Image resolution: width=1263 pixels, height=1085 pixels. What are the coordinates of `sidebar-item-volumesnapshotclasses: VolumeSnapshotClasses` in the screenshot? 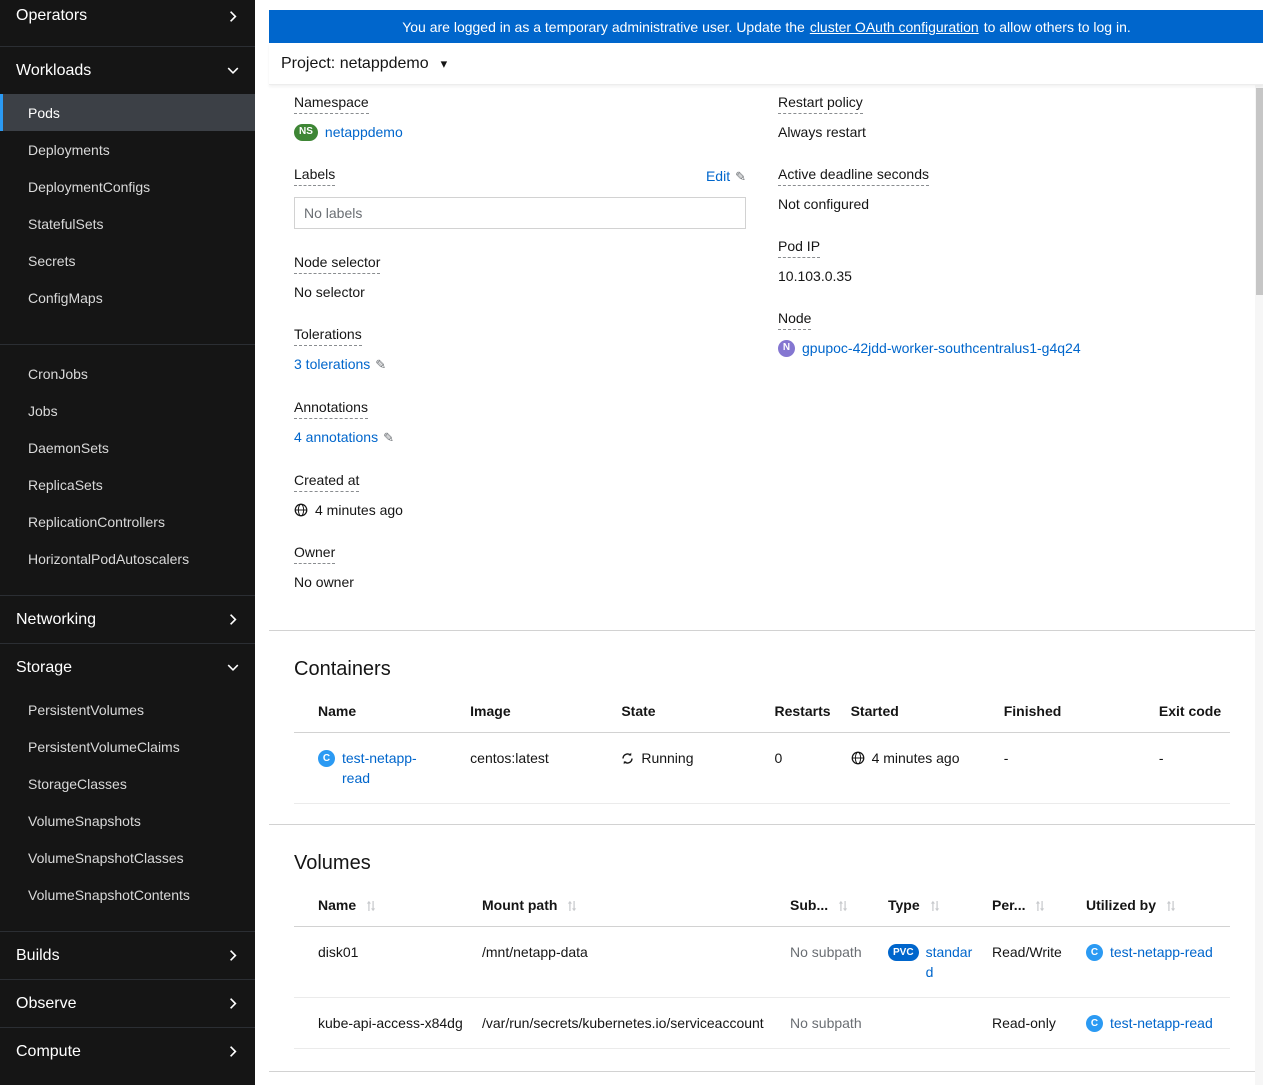 It's located at (127, 857).